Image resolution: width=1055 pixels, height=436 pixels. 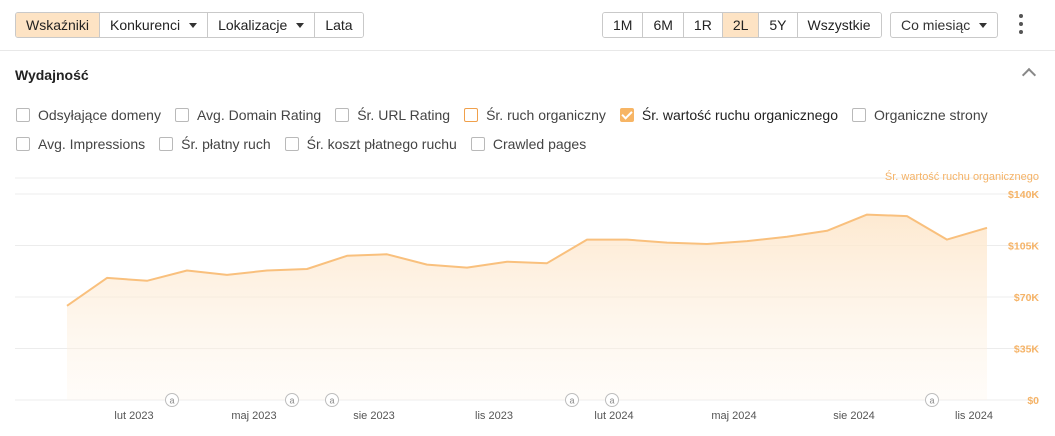 What do you see at coordinates (253, 416) in the screenshot?
I see `x-tick-label: maj 2023` at bounding box center [253, 416].